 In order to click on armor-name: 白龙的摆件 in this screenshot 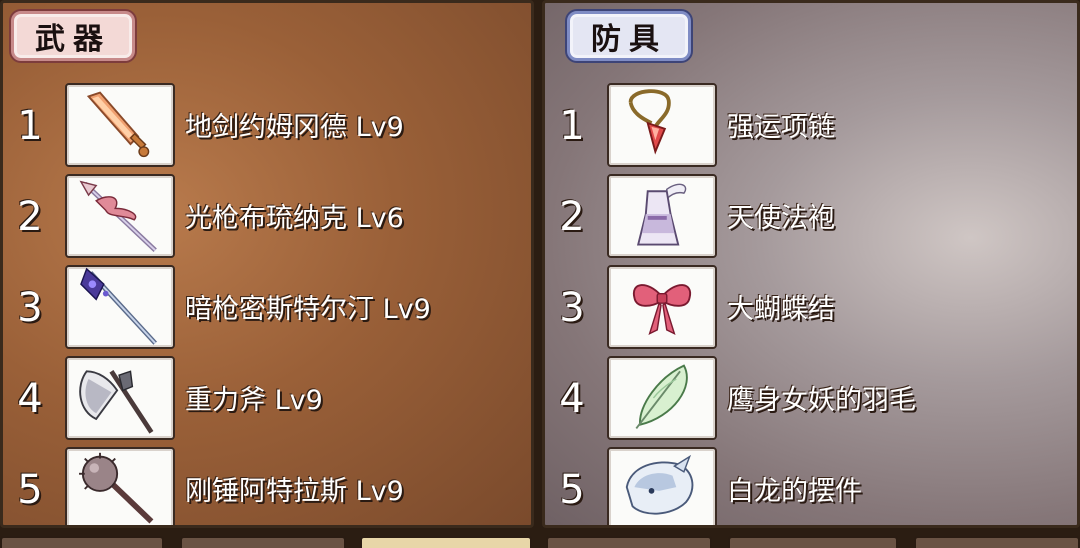, I will do `click(794, 491)`.